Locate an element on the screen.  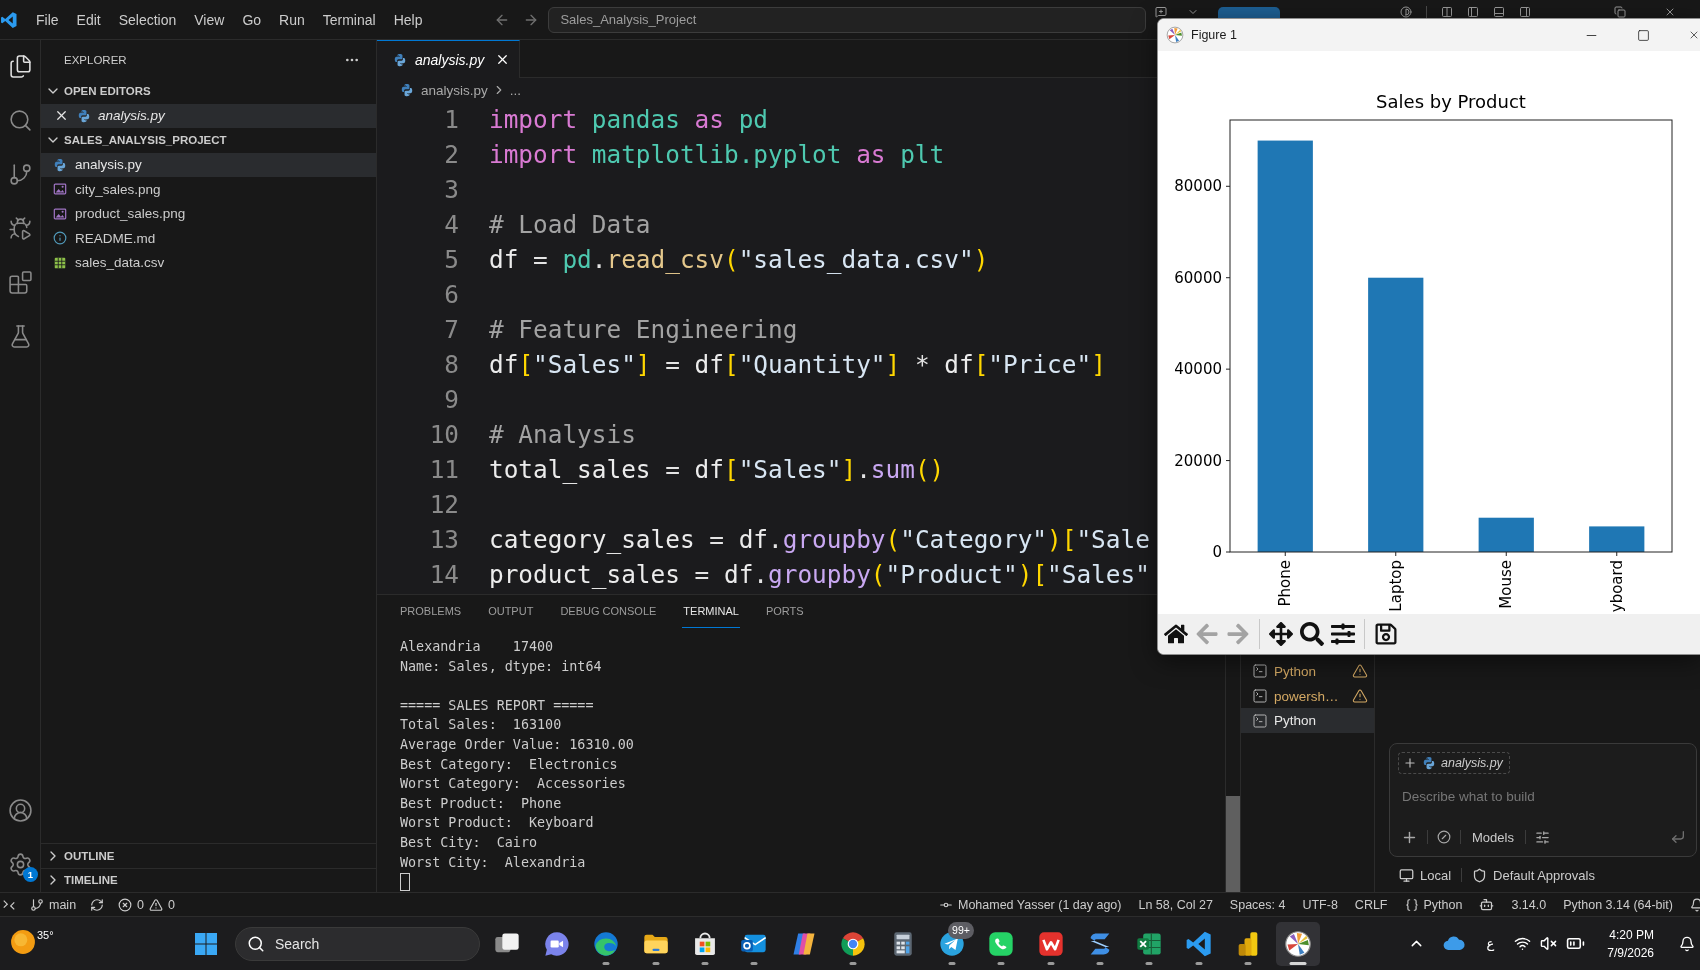
settings-icon is located at coordinates (20, 864).